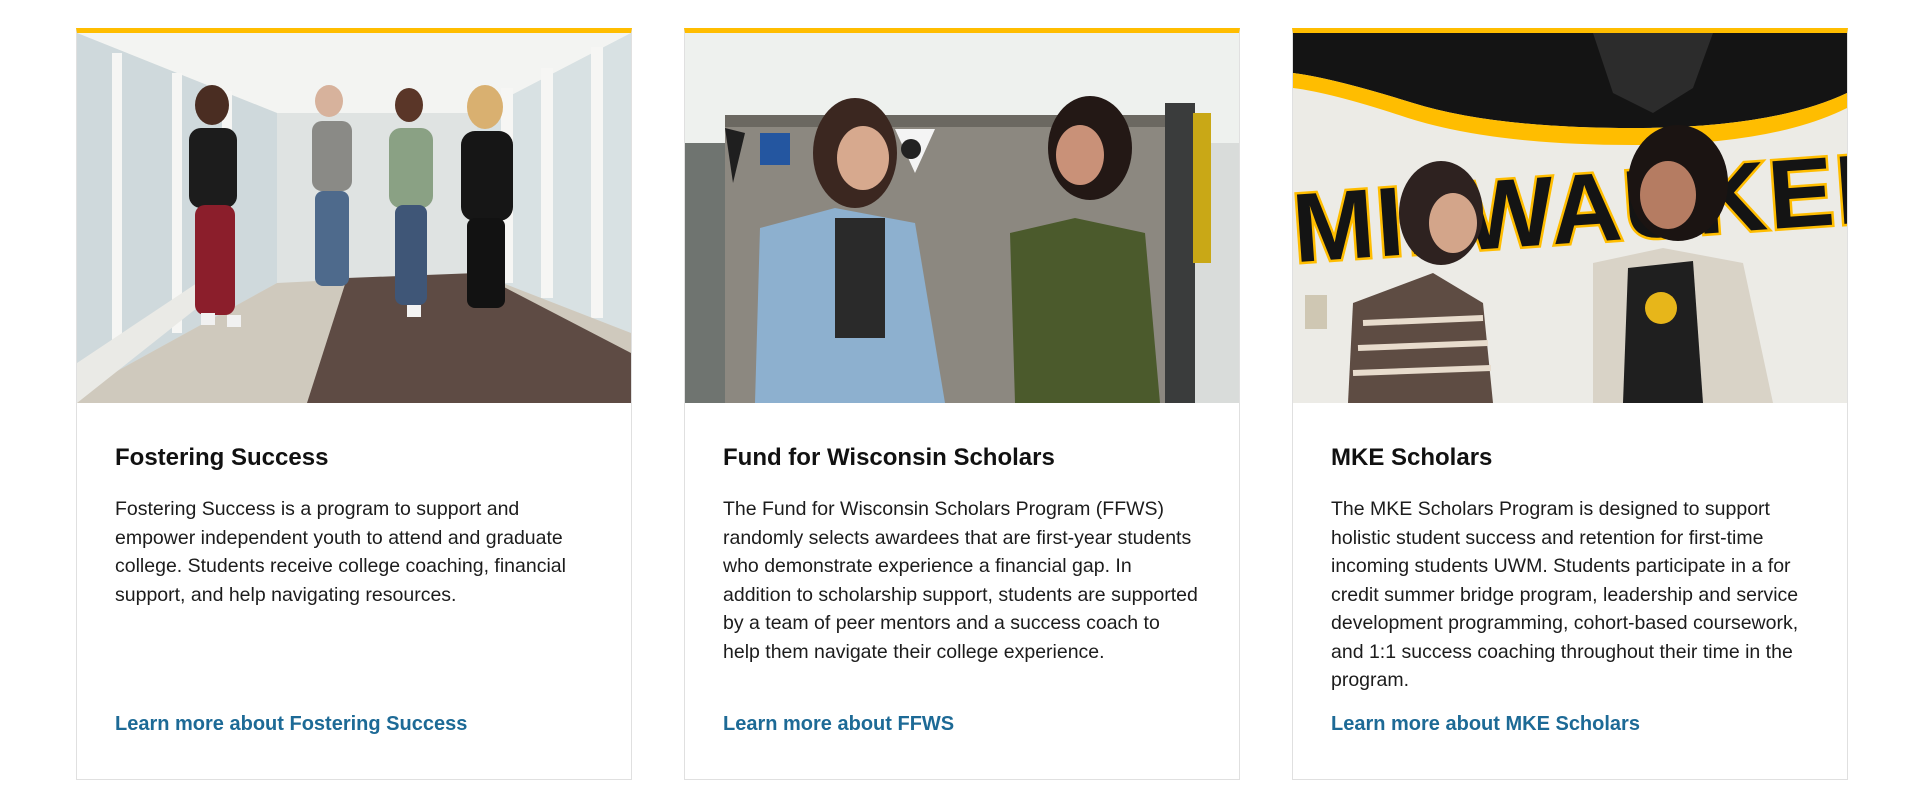 This screenshot has height=800, width=1920. I want to click on card-title: MKE Scholars, so click(1412, 457).